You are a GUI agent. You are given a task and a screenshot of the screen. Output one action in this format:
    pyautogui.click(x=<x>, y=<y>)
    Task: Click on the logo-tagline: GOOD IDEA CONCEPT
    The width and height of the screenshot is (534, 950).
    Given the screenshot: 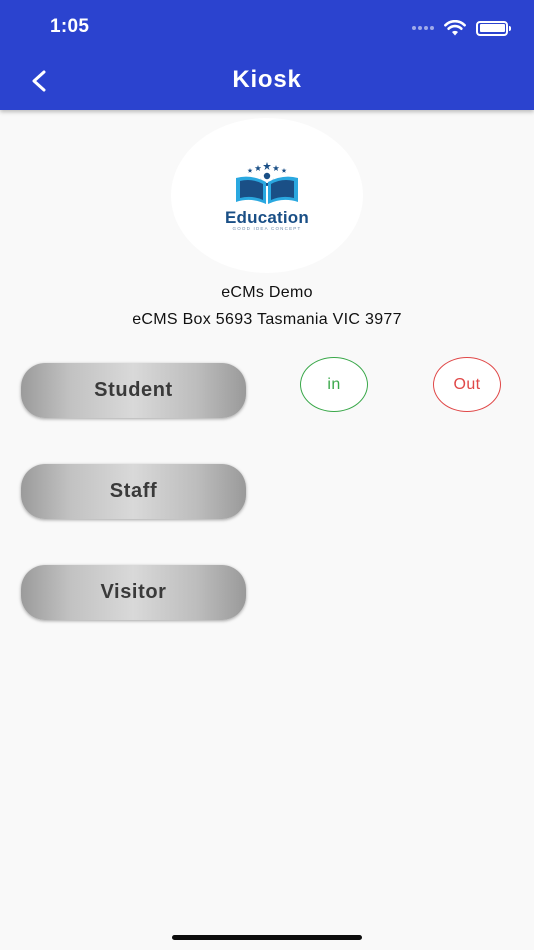 What is the action you would take?
    pyautogui.click(x=267, y=228)
    